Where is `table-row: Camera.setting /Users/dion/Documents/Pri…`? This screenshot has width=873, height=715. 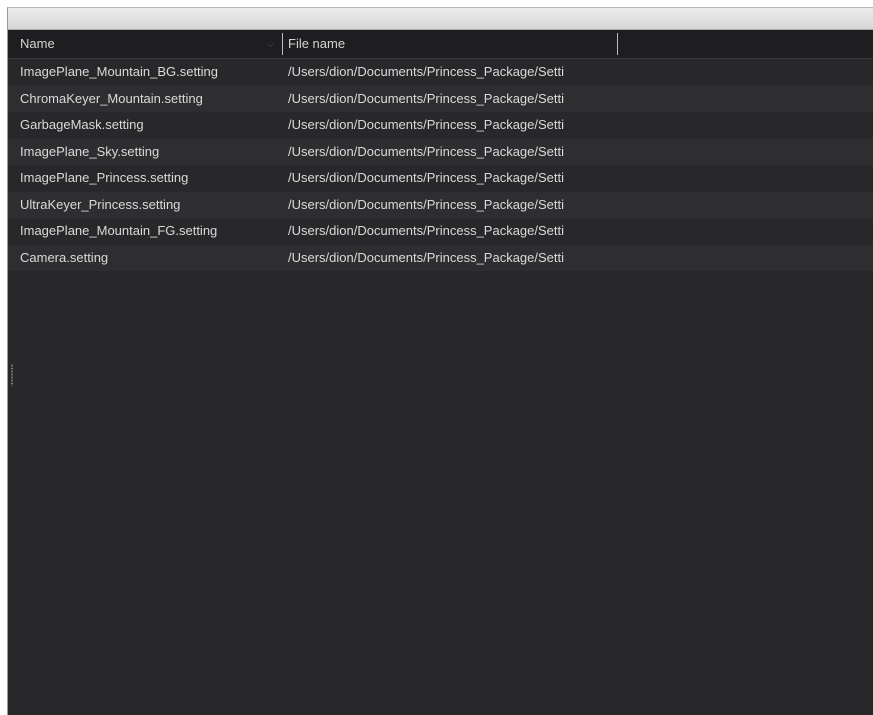
table-row: Camera.setting /Users/dion/Documents/Pri… is located at coordinates (440, 257).